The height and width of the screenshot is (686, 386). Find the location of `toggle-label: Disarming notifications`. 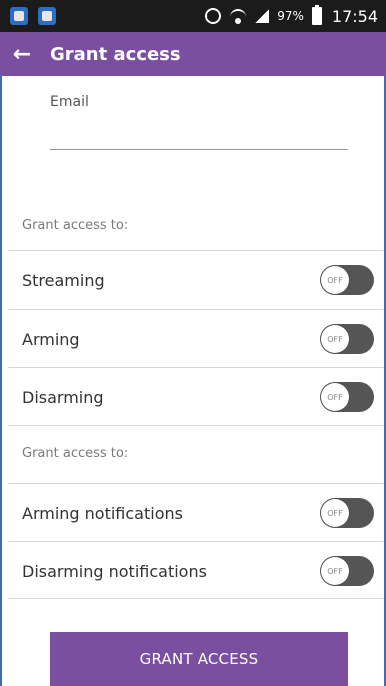

toggle-label: Disarming notifications is located at coordinates (114, 571).